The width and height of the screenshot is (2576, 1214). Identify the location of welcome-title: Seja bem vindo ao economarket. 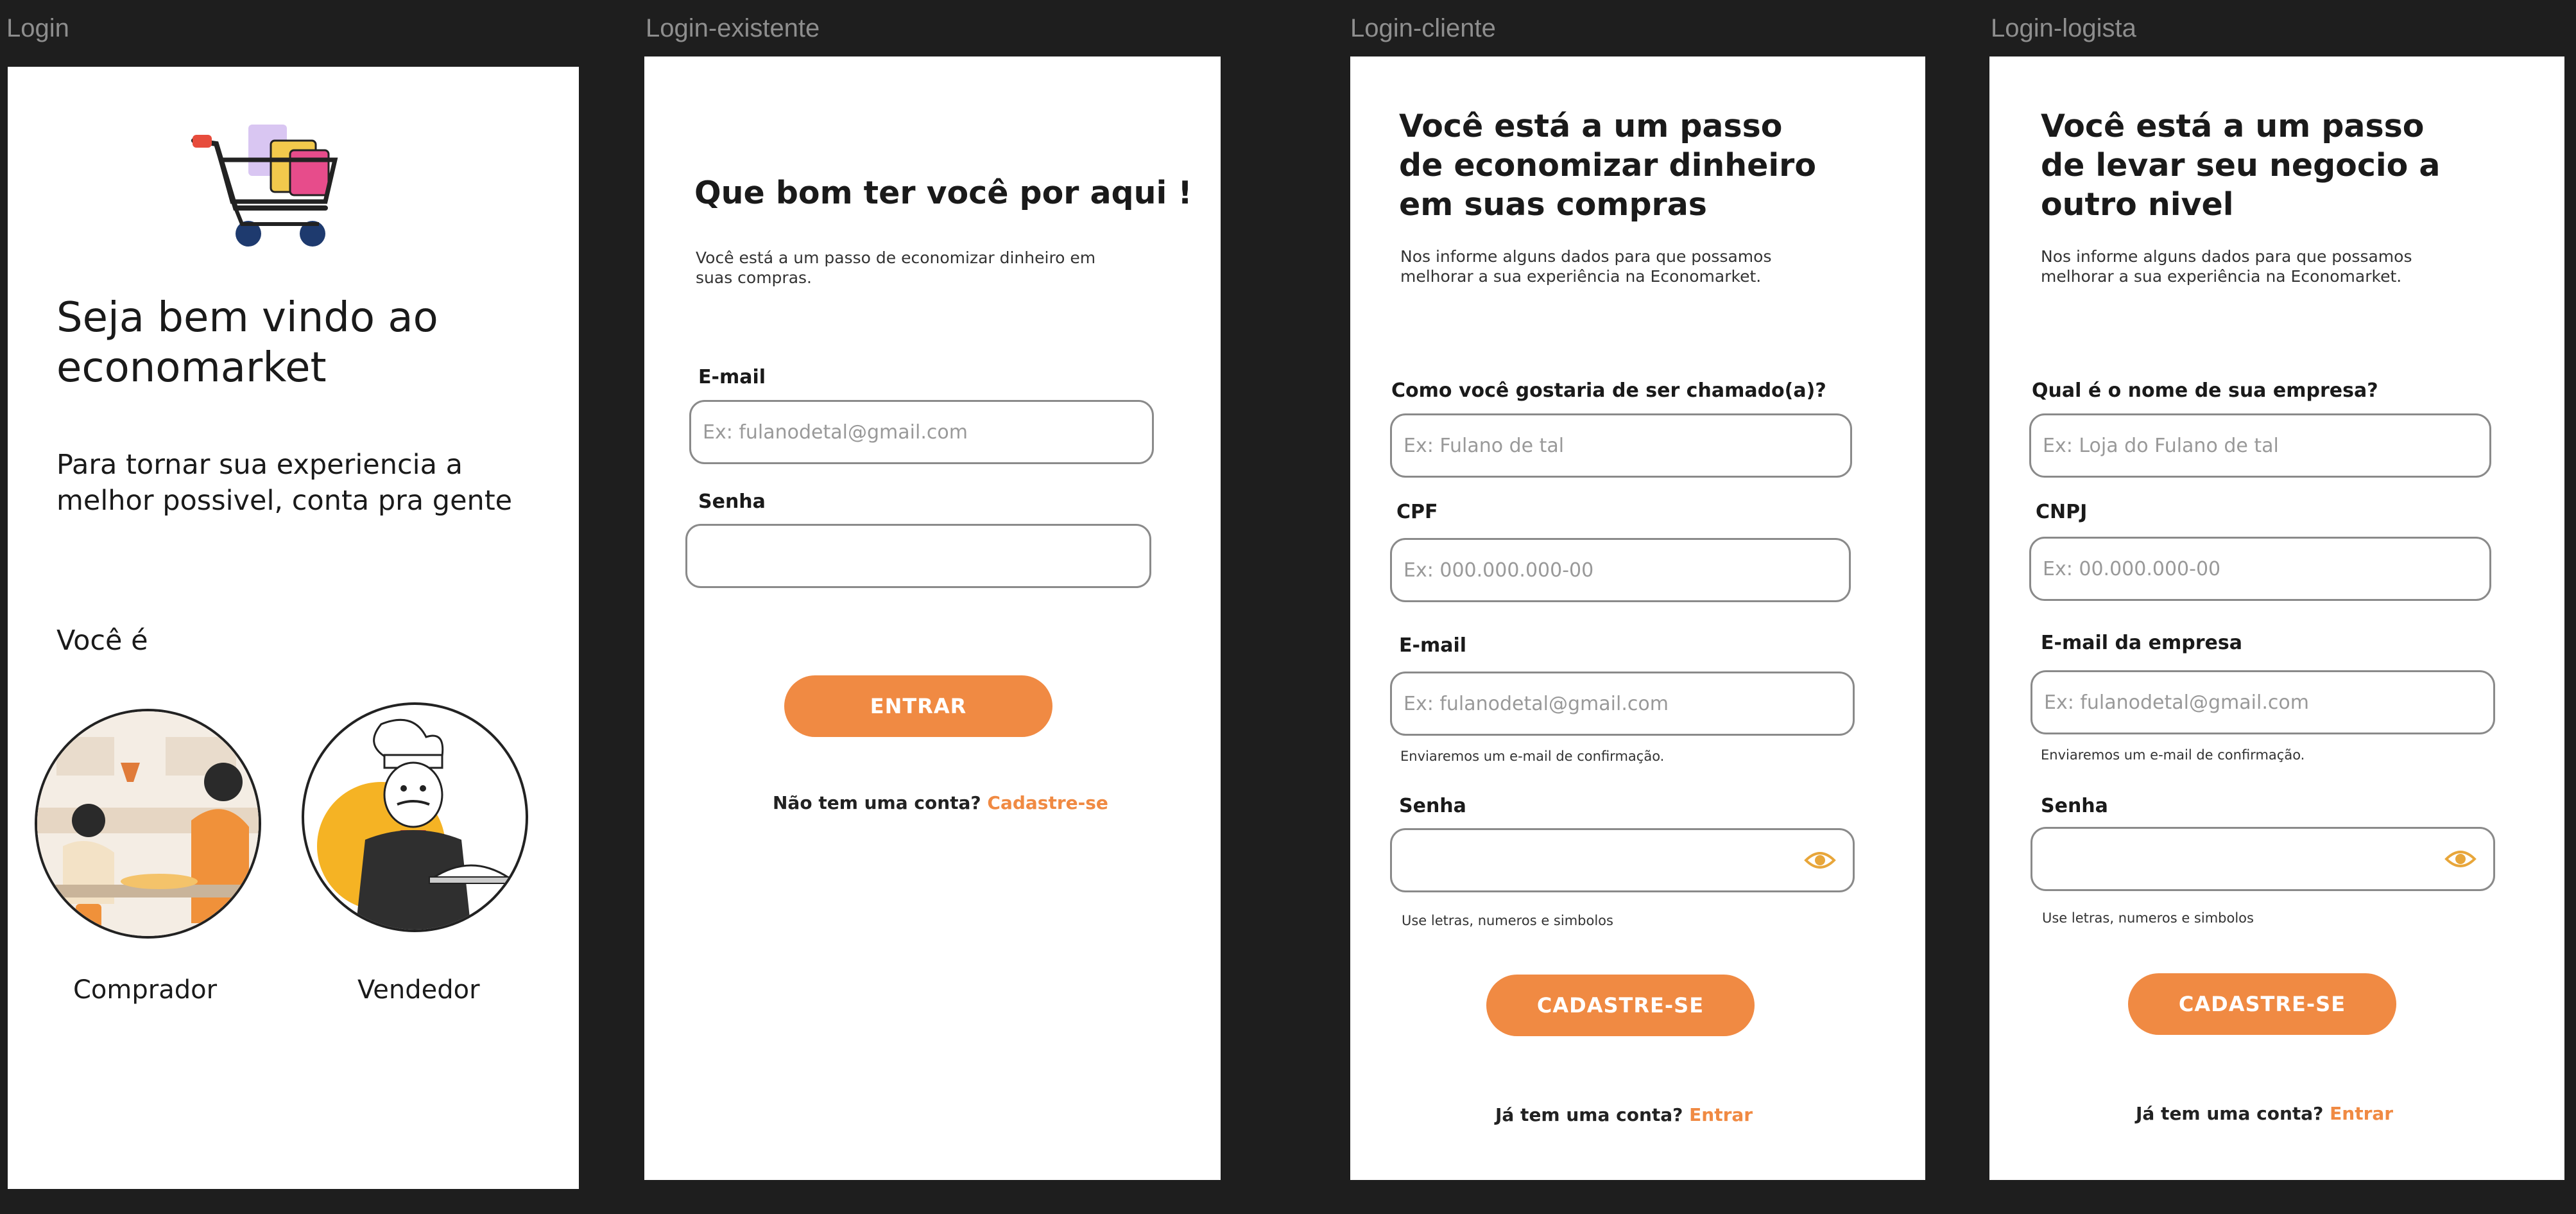
(247, 343).